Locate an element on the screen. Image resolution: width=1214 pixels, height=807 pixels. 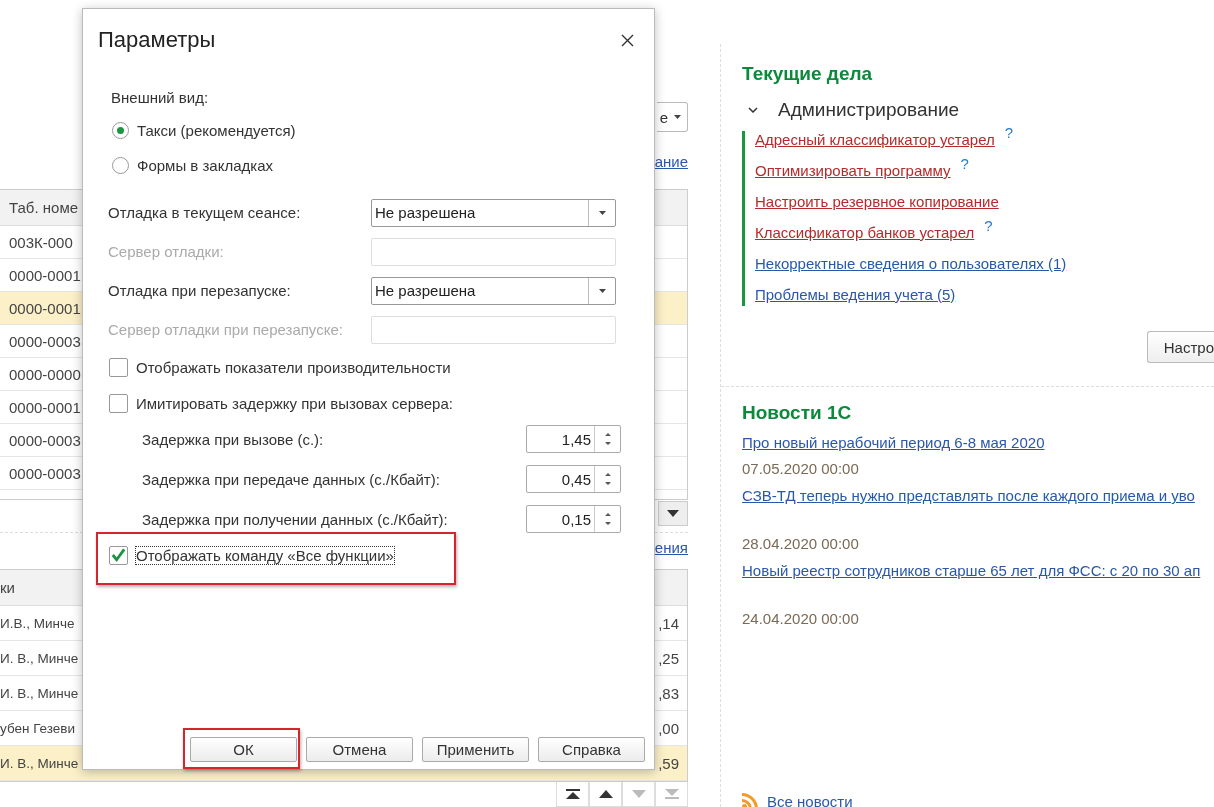
table-cell: ,00 is located at coordinates (668, 728).